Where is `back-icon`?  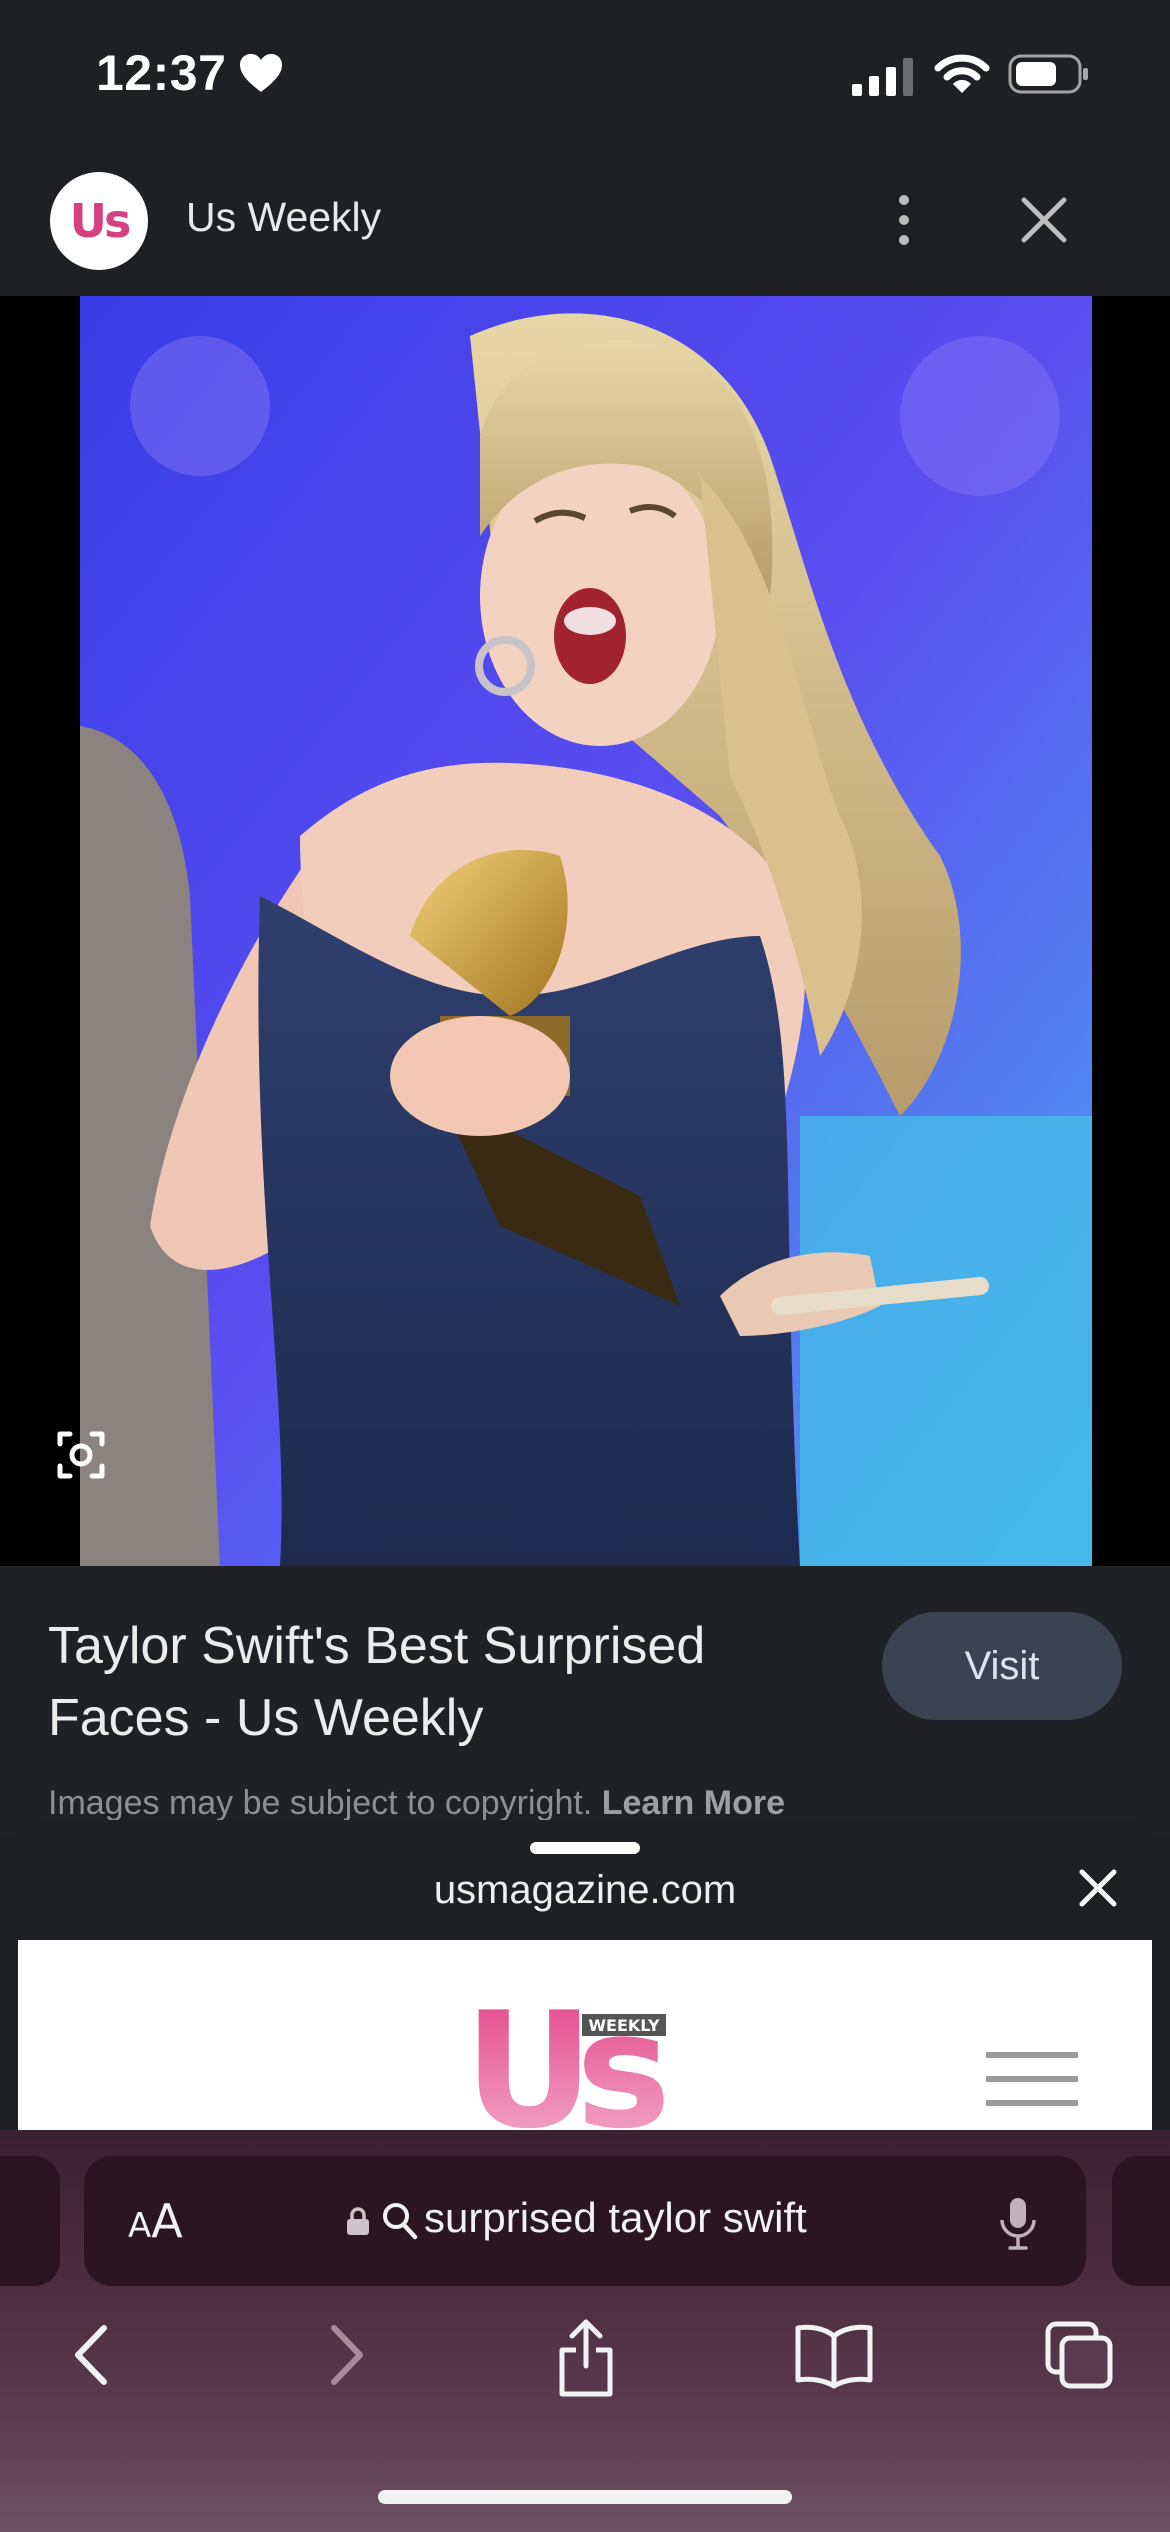
back-icon is located at coordinates (94, 2355).